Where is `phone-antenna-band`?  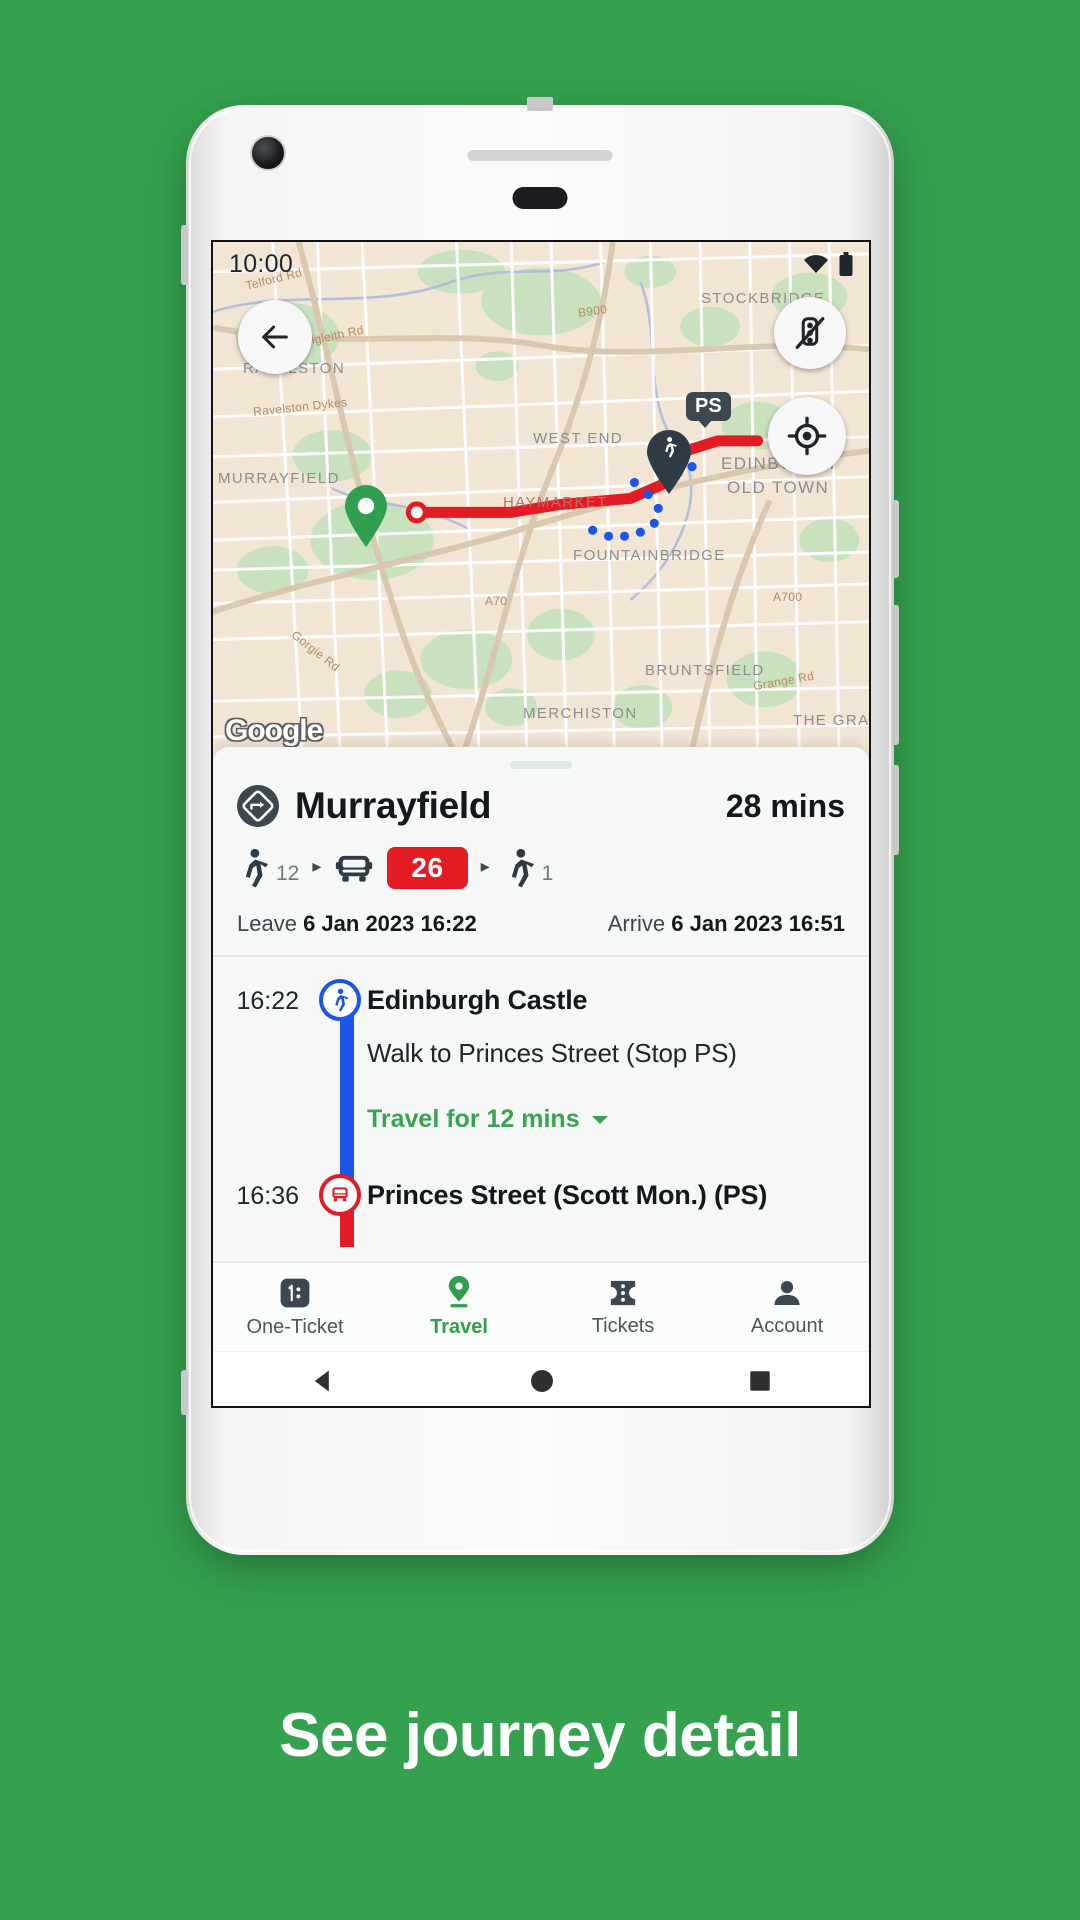
phone-antenna-band is located at coordinates (540, 104).